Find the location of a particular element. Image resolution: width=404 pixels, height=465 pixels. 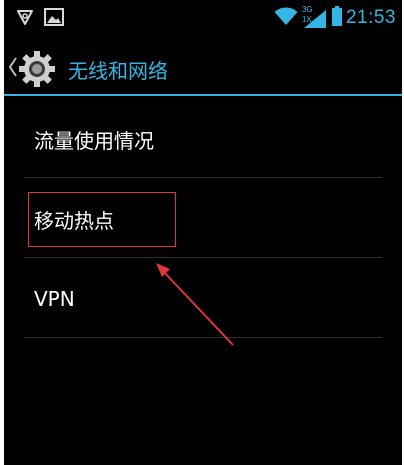

annotation-arrow is located at coordinates (195, 304).